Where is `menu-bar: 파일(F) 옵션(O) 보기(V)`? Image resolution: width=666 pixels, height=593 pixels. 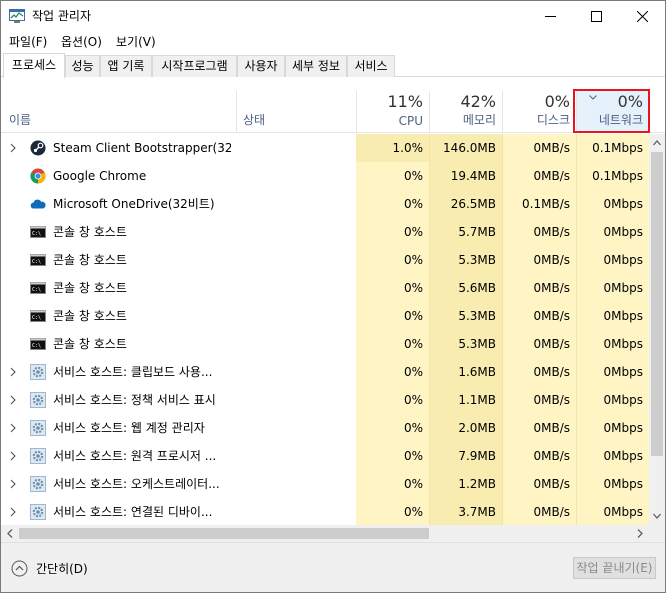 menu-bar: 파일(F) 옵션(O) 보기(V) is located at coordinates (333, 42).